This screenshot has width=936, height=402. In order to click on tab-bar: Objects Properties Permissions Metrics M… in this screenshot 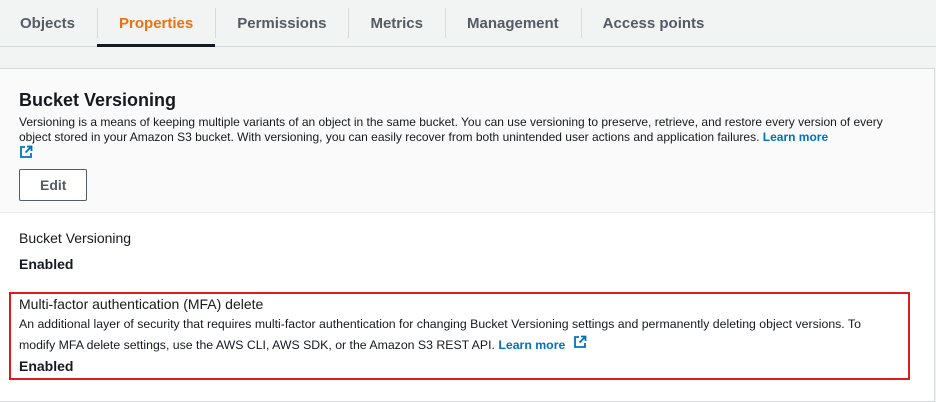, I will do `click(468, 23)`.